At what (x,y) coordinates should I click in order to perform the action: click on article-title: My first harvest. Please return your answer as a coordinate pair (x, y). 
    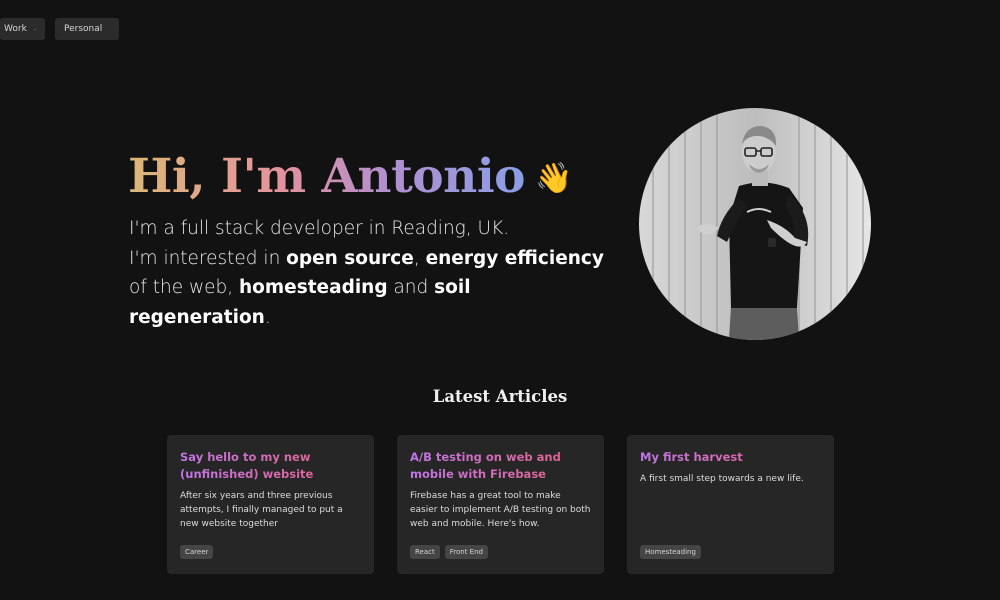
    Looking at the image, I should click on (730, 457).